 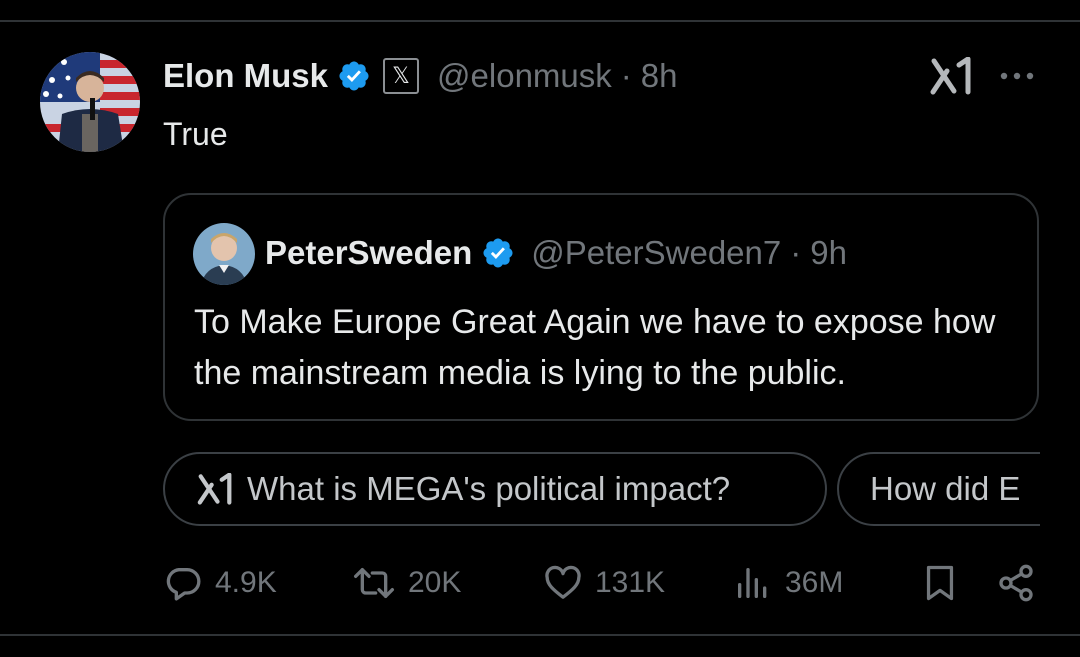 I want to click on share-icon, so click(x=1016, y=583).